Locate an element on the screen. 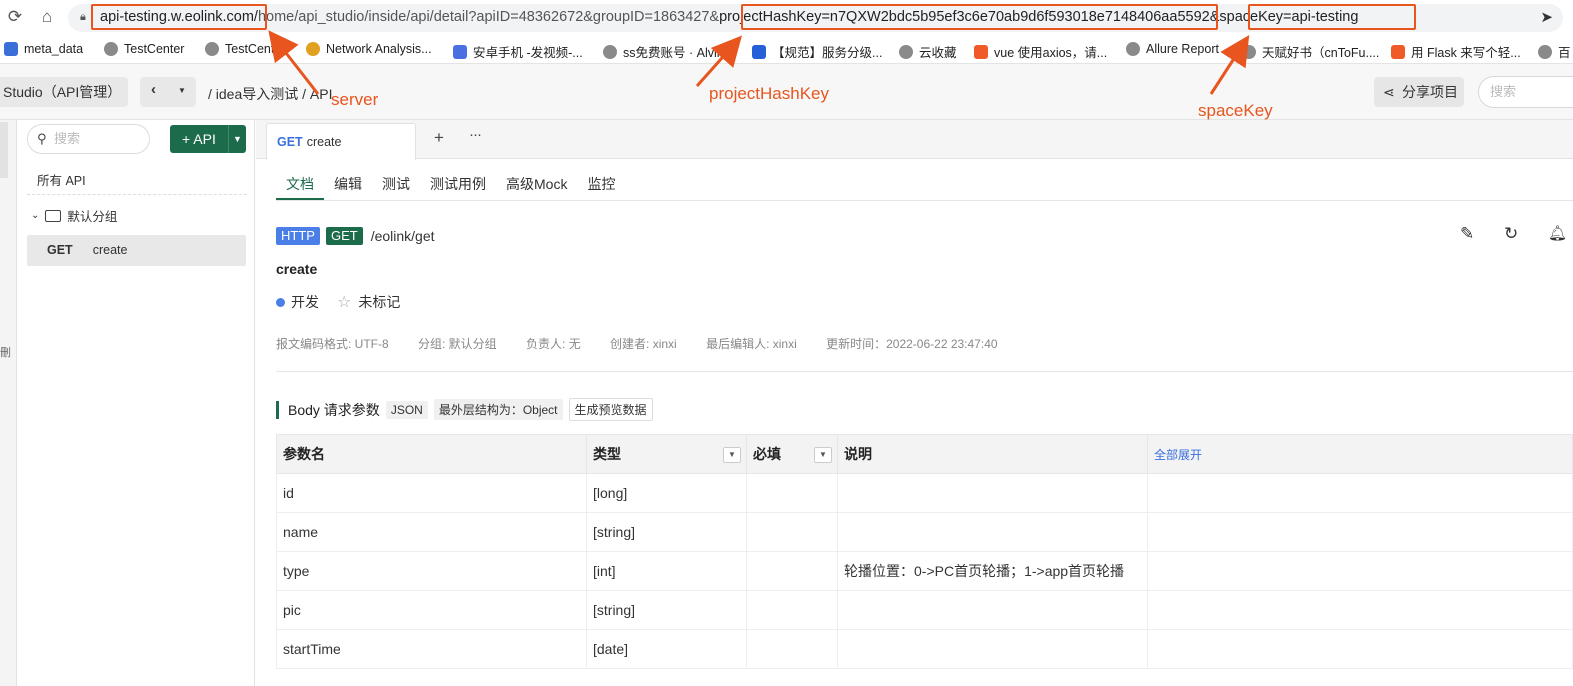 This screenshot has width=1573, height=686. annotation-project-label: projectHashKey is located at coordinates (769, 93).